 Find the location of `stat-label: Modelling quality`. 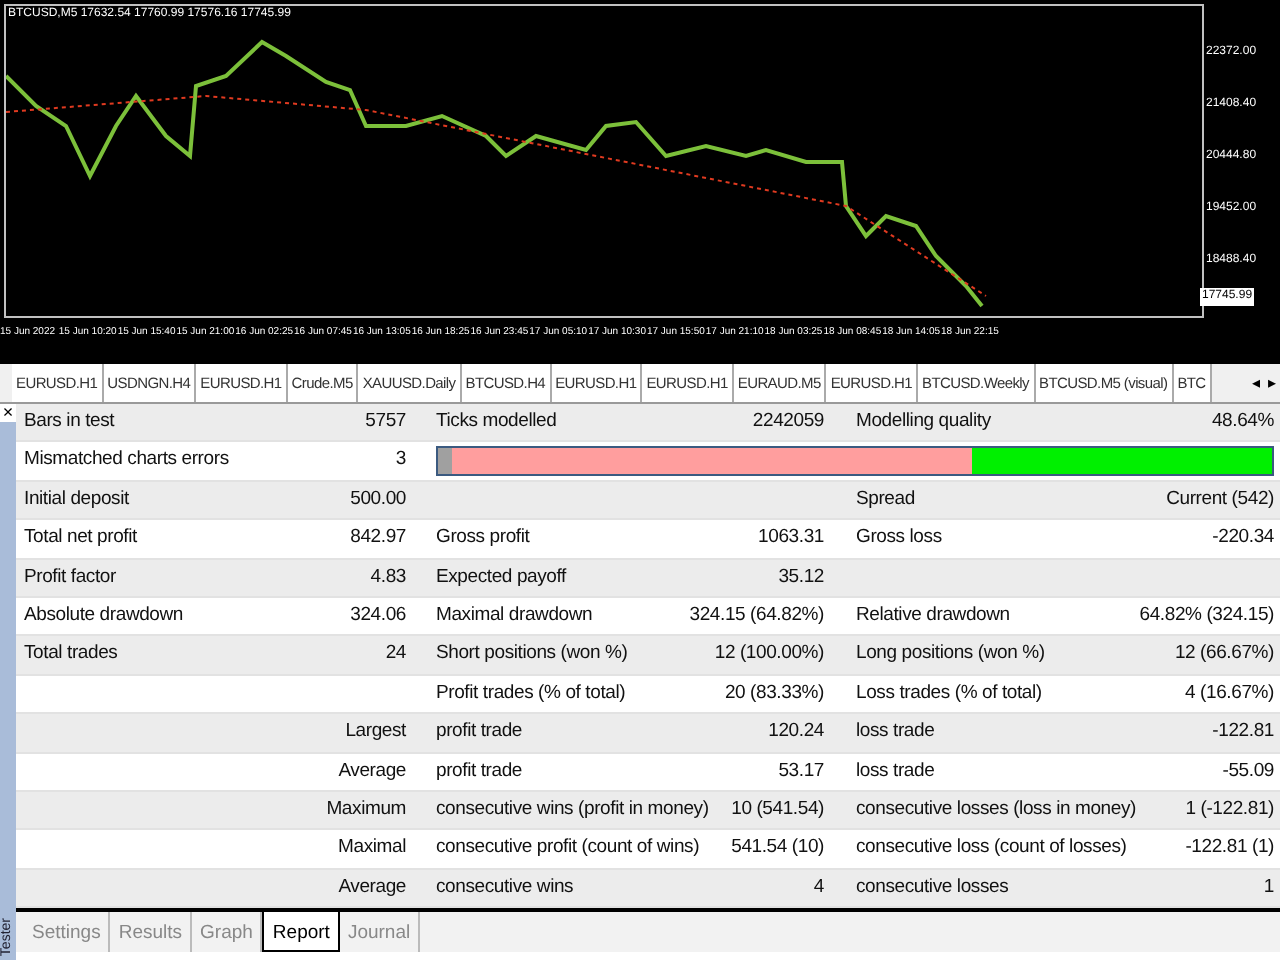

stat-label: Modelling quality is located at coordinates (923, 422).